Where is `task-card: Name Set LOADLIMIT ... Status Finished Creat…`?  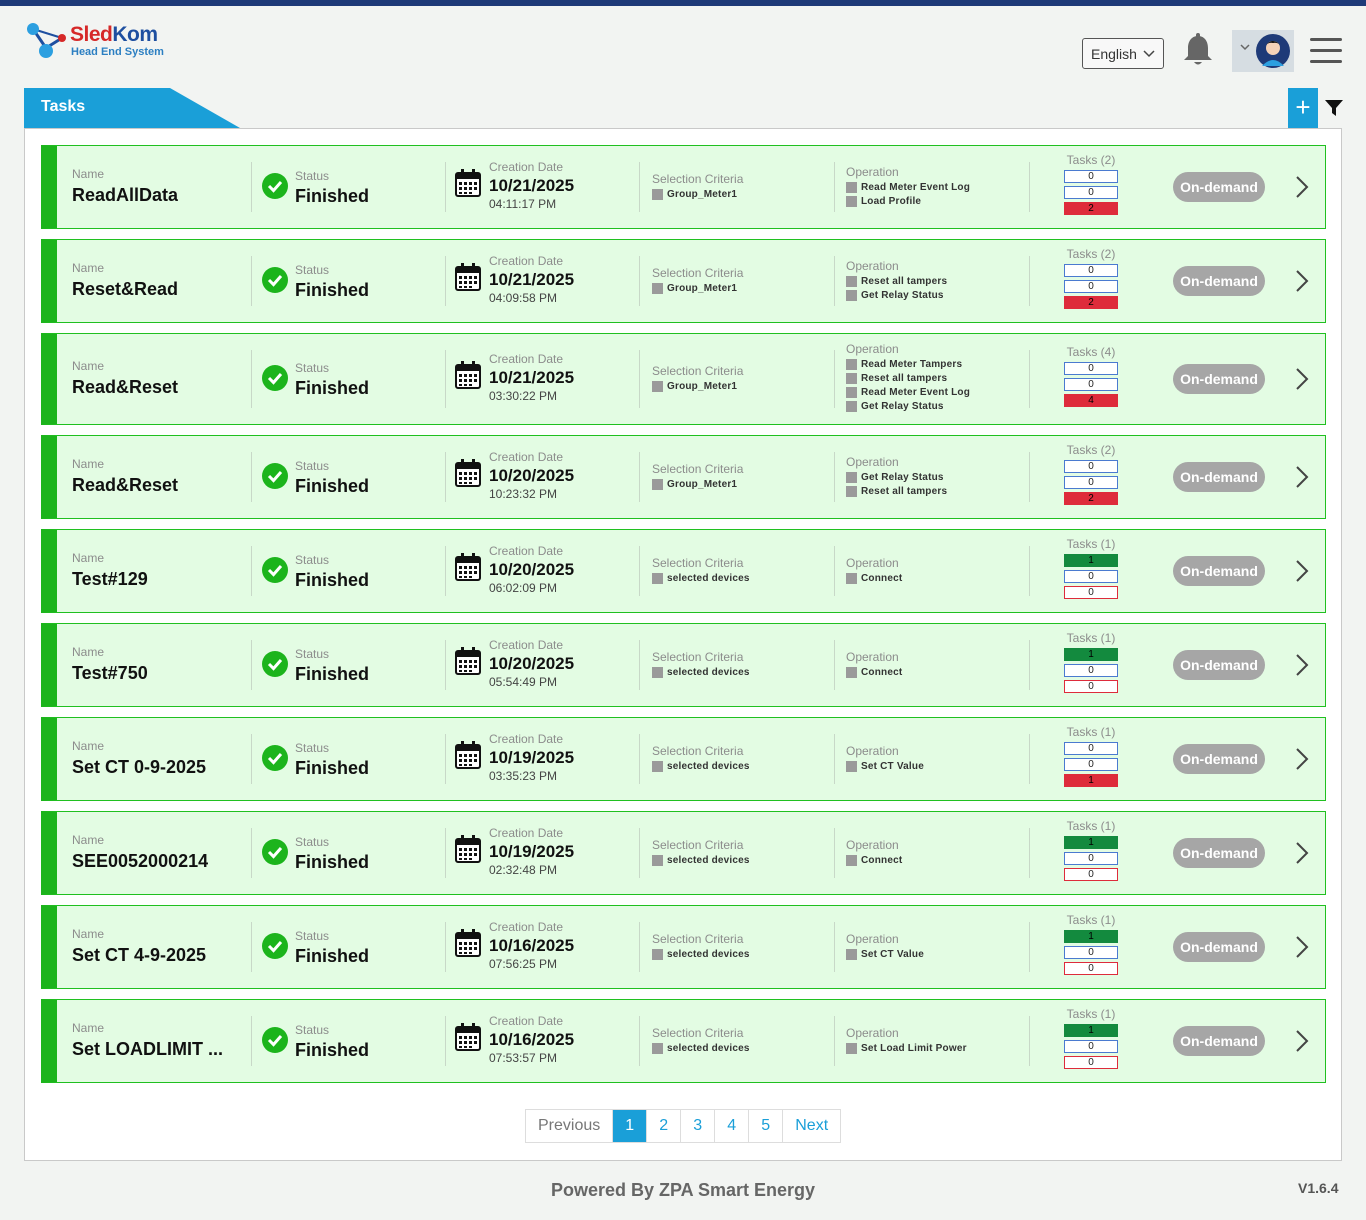 task-card: Name Set LOADLIMIT ... Status Finished Creat… is located at coordinates (683, 1041).